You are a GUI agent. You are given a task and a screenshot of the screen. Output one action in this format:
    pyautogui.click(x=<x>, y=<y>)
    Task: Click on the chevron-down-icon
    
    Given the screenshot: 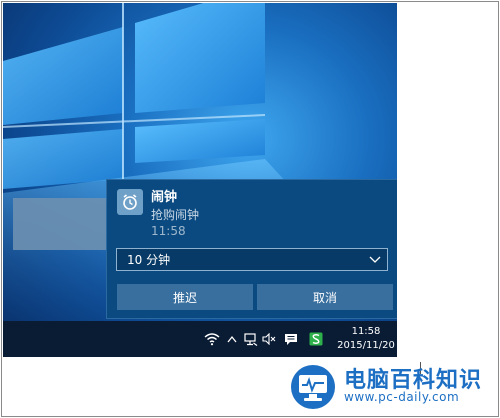 What is the action you would take?
    pyautogui.click(x=375, y=259)
    